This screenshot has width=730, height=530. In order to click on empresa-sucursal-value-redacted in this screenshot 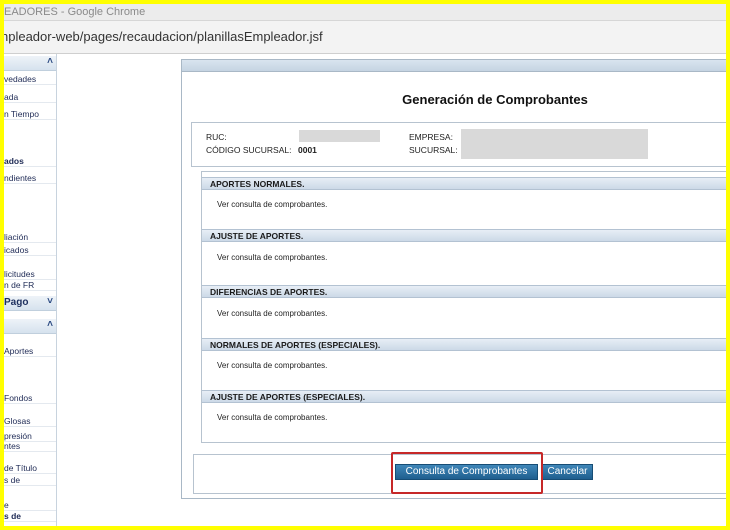, I will do `click(554, 144)`.